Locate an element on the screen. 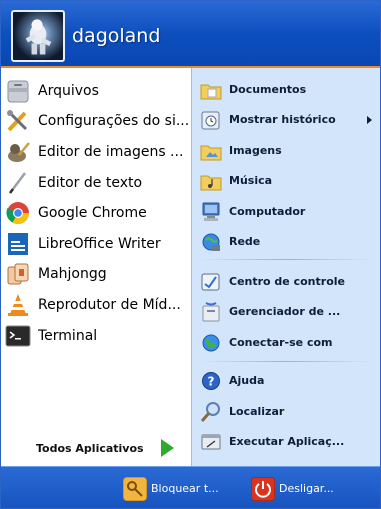 This screenshot has height=509, width=381. app-label: Arquivos is located at coordinates (68, 91).